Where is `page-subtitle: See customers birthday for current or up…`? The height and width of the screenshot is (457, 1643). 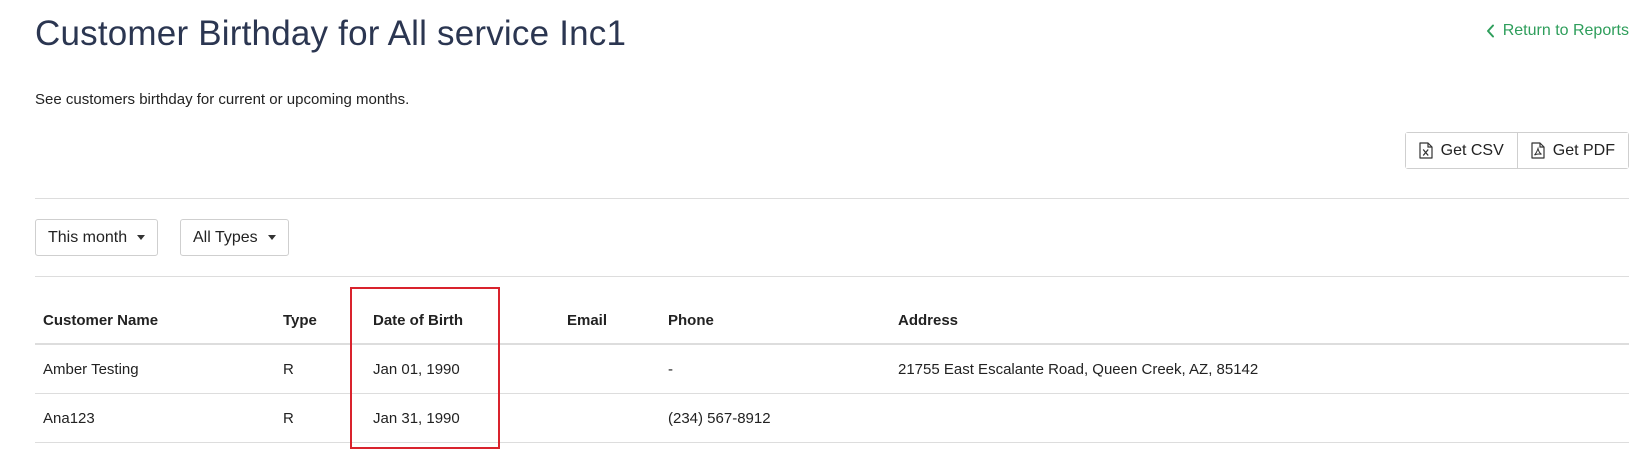
page-subtitle: See customers birthday for current or up… is located at coordinates (222, 99).